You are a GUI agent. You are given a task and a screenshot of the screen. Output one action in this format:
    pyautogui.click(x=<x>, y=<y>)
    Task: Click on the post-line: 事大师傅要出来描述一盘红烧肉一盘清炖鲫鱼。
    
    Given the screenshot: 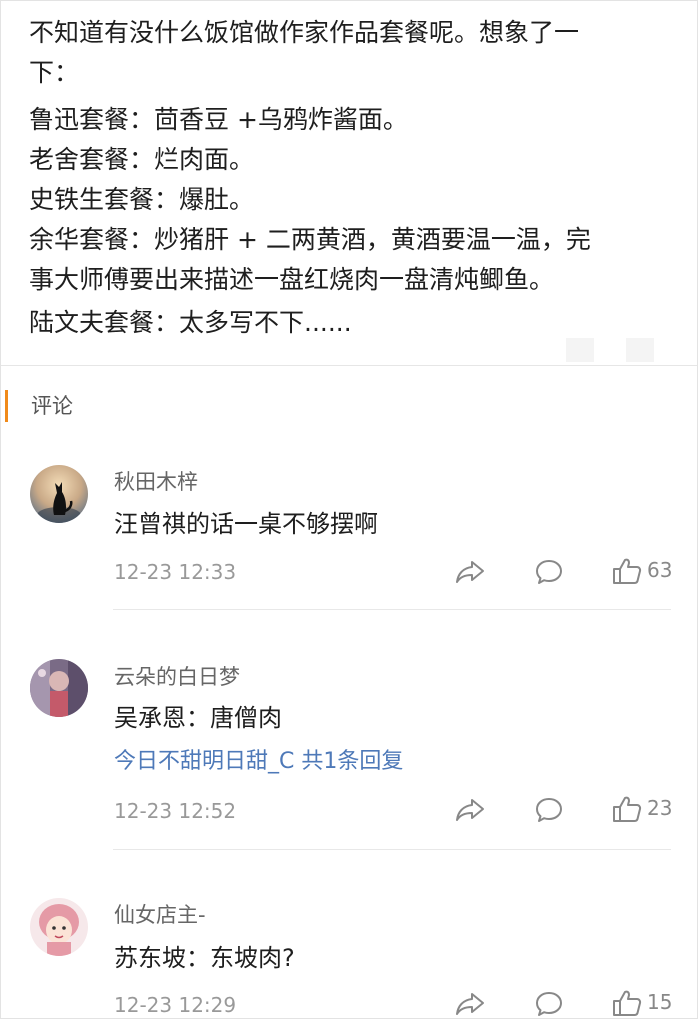 What is the action you would take?
    pyautogui.click(x=292, y=279)
    